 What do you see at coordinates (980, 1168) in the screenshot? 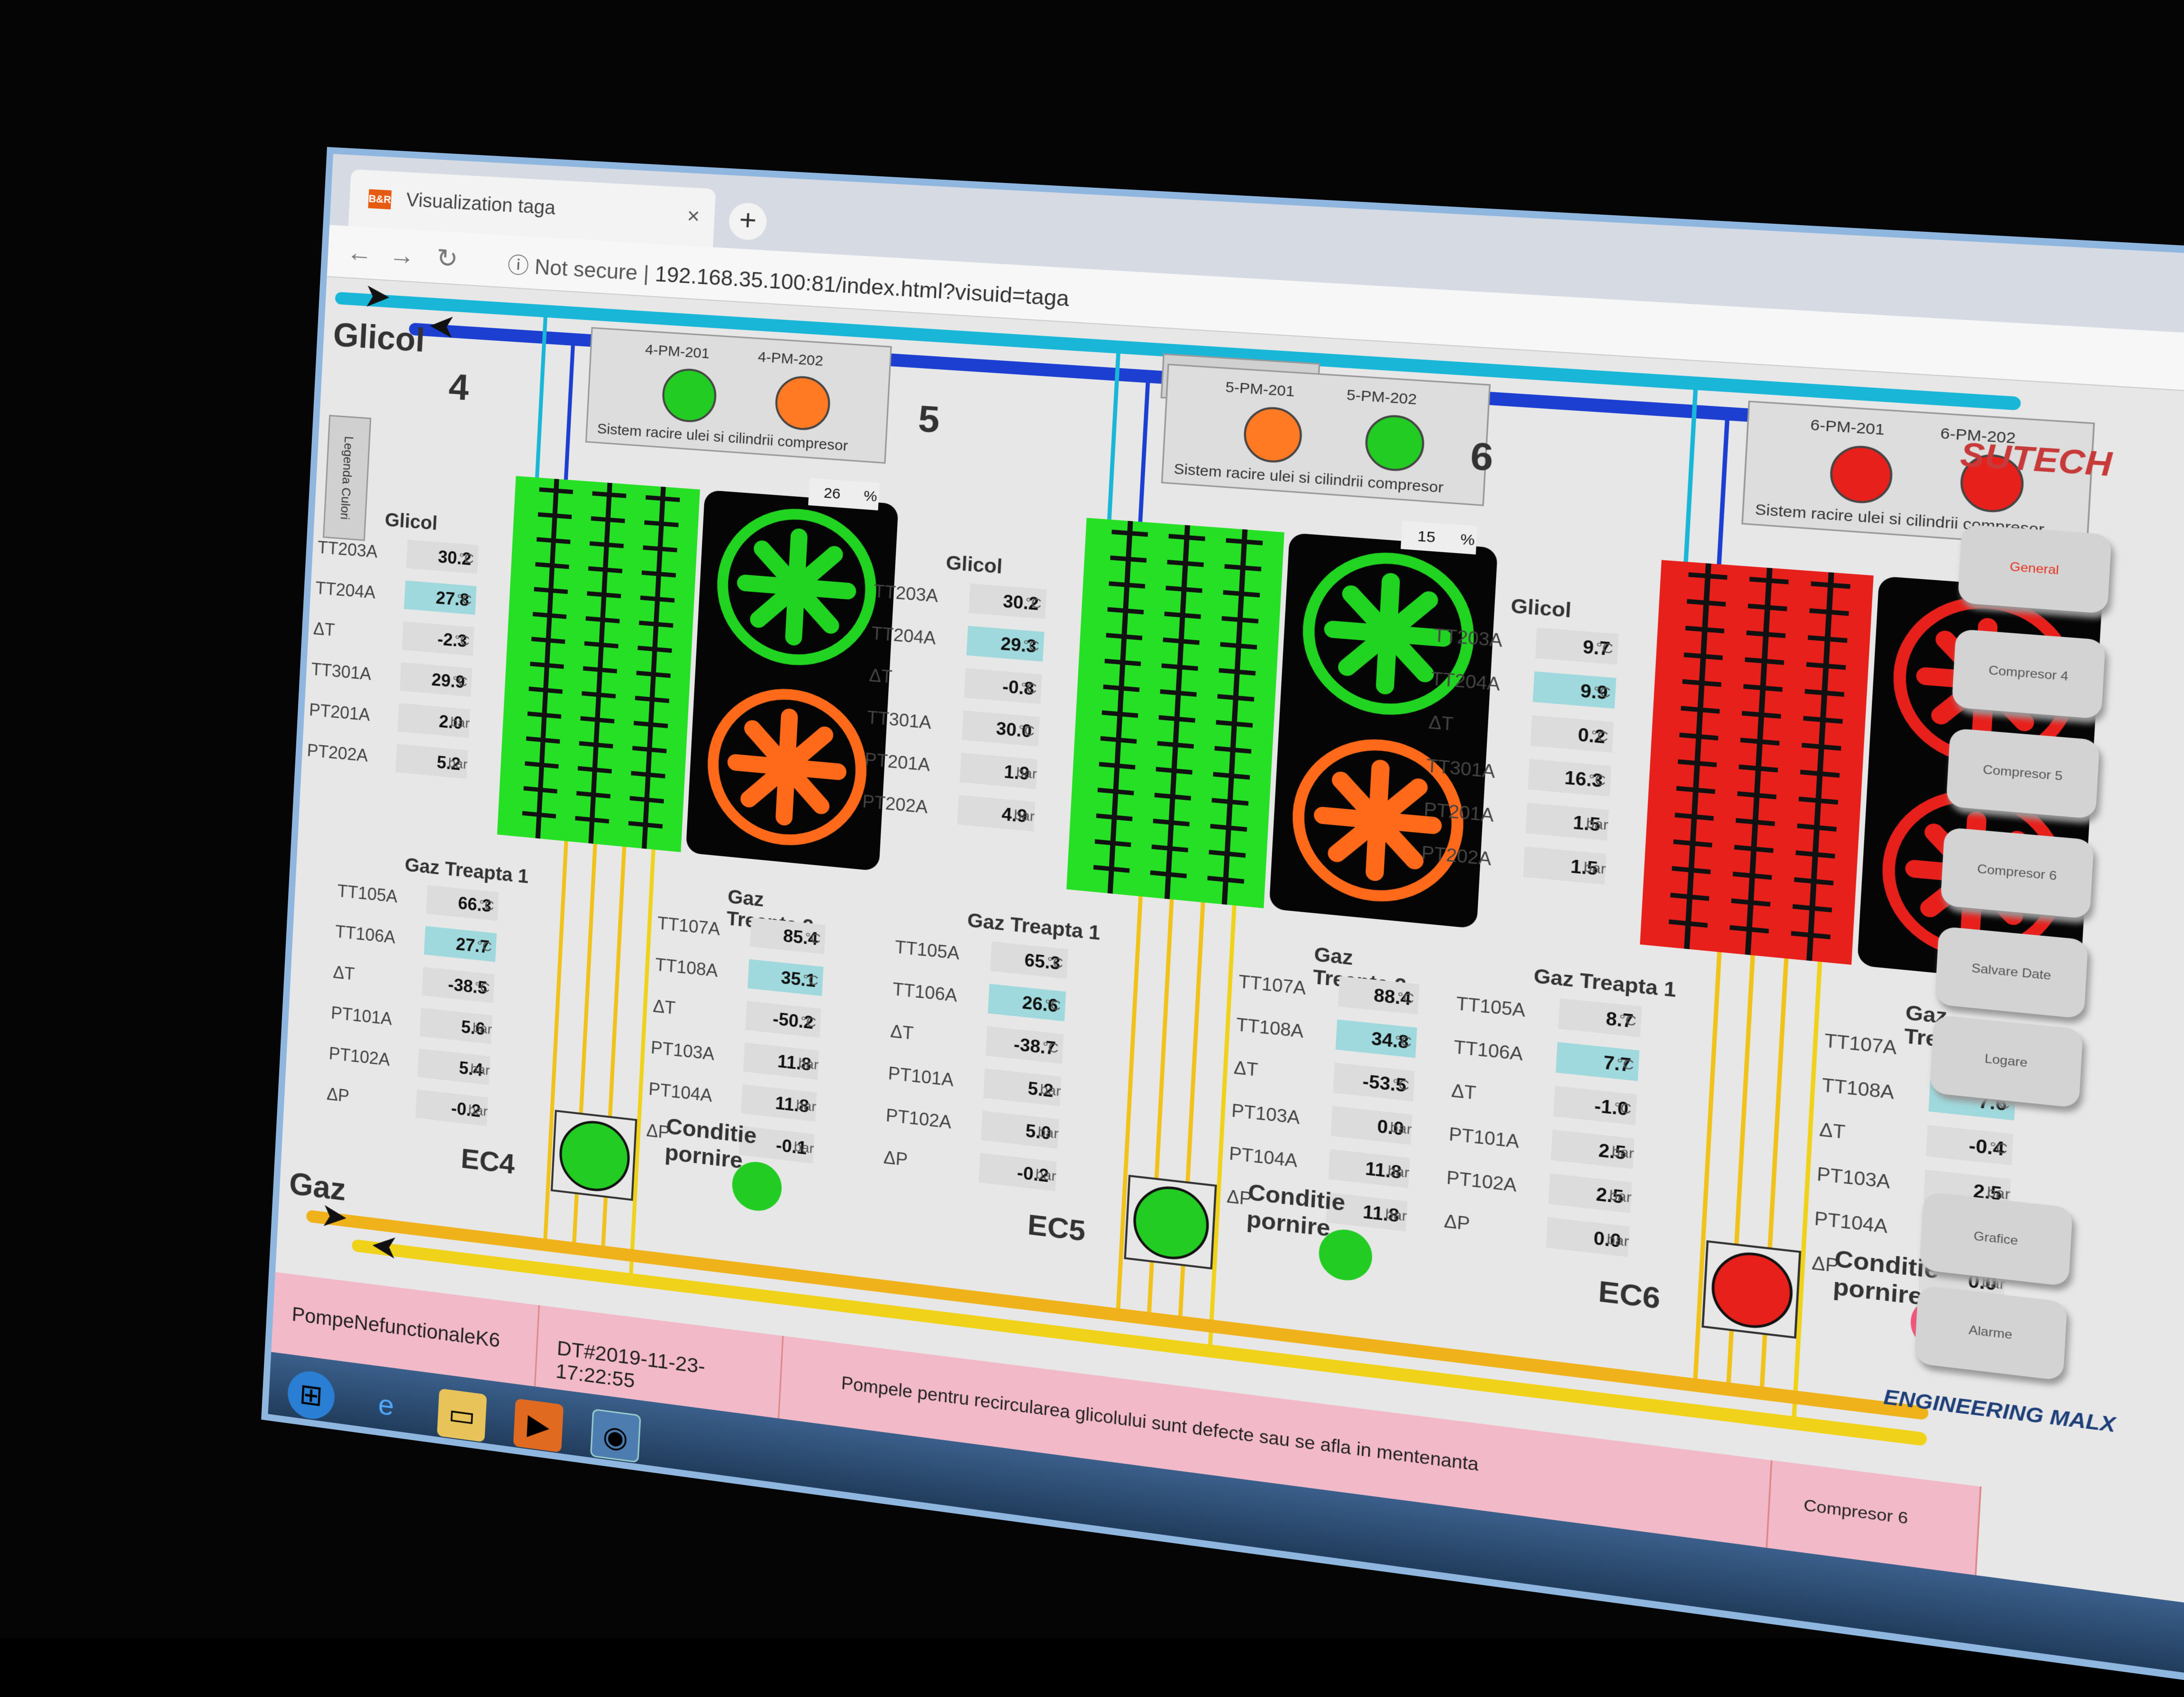
I see `sensor-row: ΔP -0.2 bar` at bounding box center [980, 1168].